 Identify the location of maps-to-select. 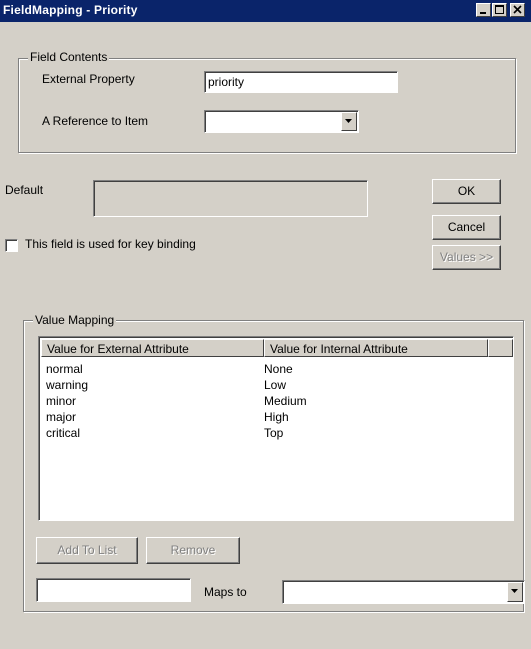
(403, 592).